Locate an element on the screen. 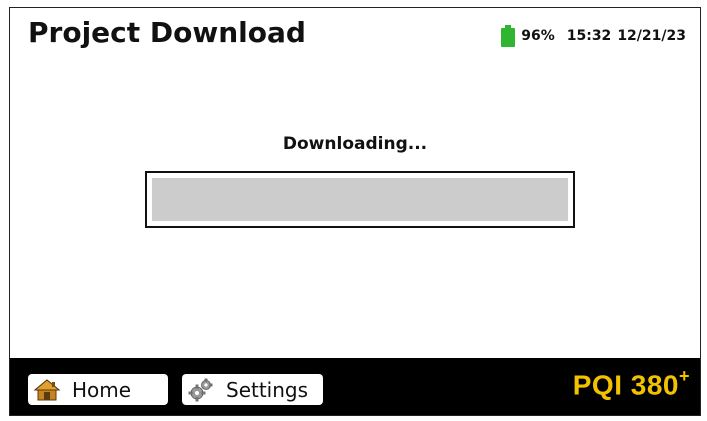  home-button-label: Home is located at coordinates (102, 389).